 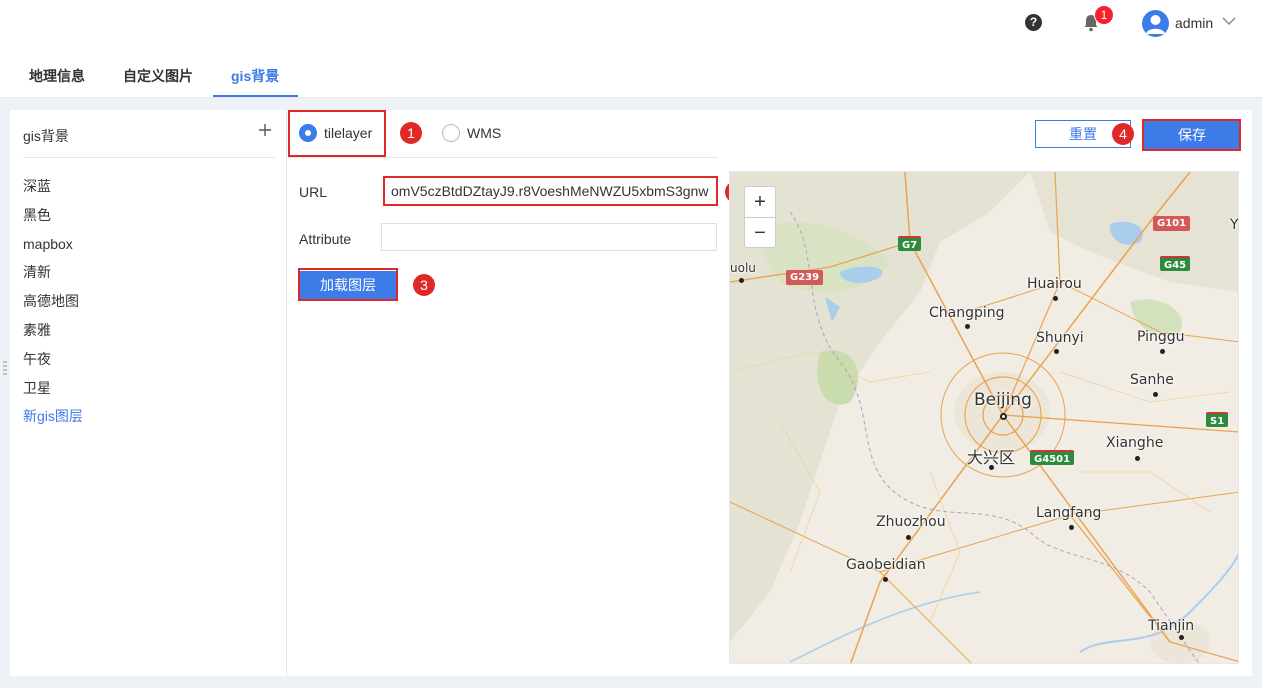 What do you see at coordinates (1172, 223) in the screenshot?
I see `highway-shield: G101` at bounding box center [1172, 223].